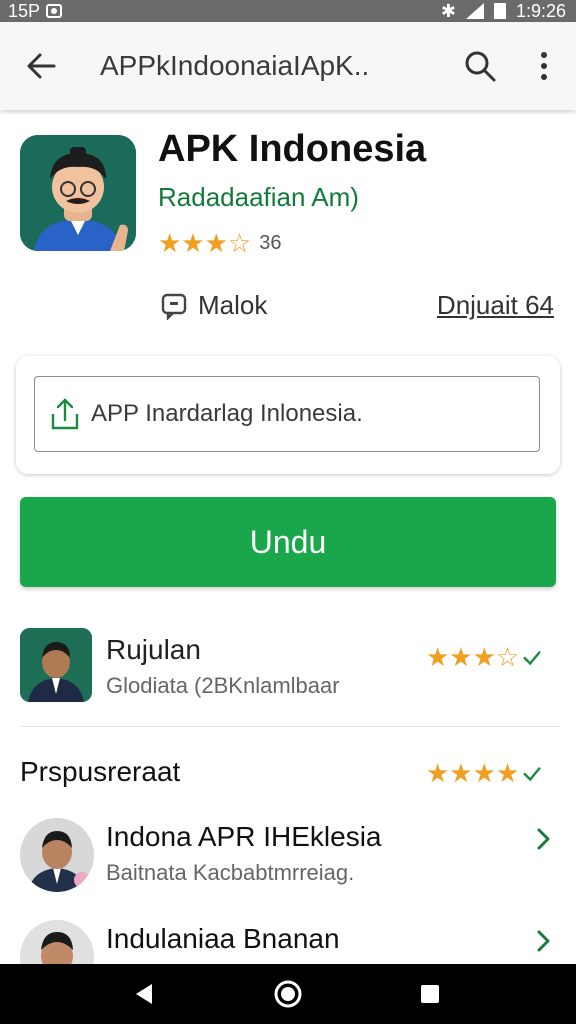 The height and width of the screenshot is (1024, 576). I want to click on list-avatar, so click(57, 855).